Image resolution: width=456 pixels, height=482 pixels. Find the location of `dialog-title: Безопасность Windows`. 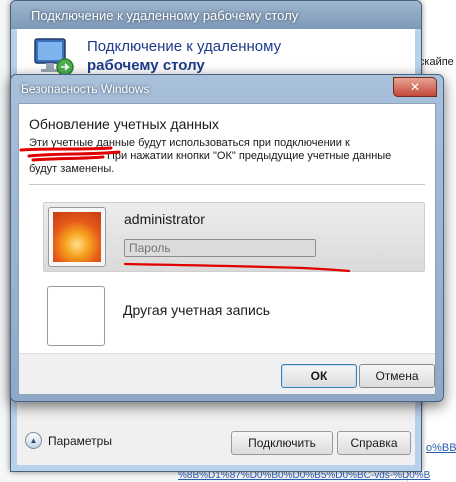

dialog-title: Безопасность Windows is located at coordinates (85, 89).